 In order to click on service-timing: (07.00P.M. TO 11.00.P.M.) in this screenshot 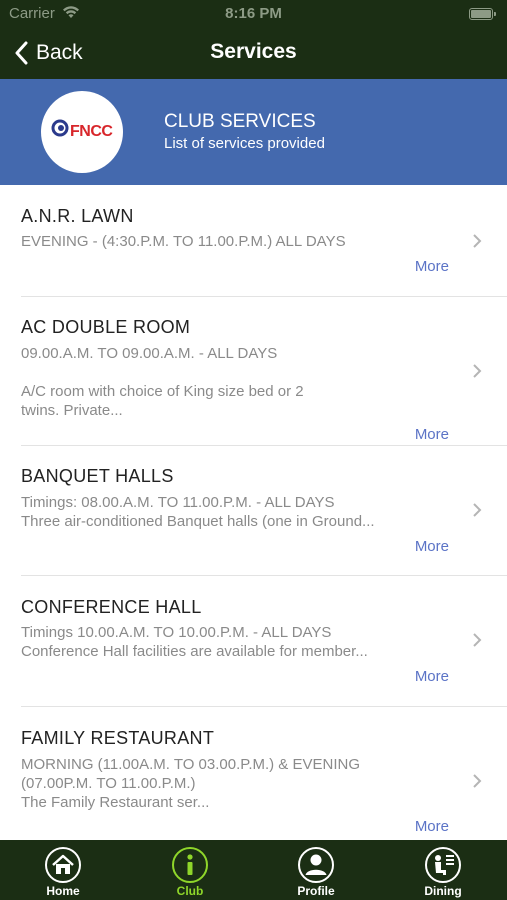, I will do `click(108, 783)`.